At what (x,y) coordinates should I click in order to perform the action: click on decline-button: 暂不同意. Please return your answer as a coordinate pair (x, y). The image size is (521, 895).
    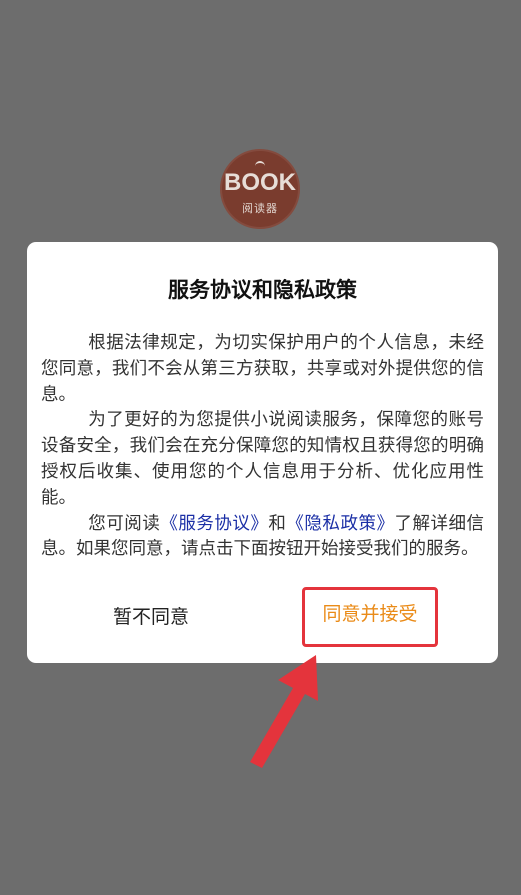
    Looking at the image, I should click on (151, 617).